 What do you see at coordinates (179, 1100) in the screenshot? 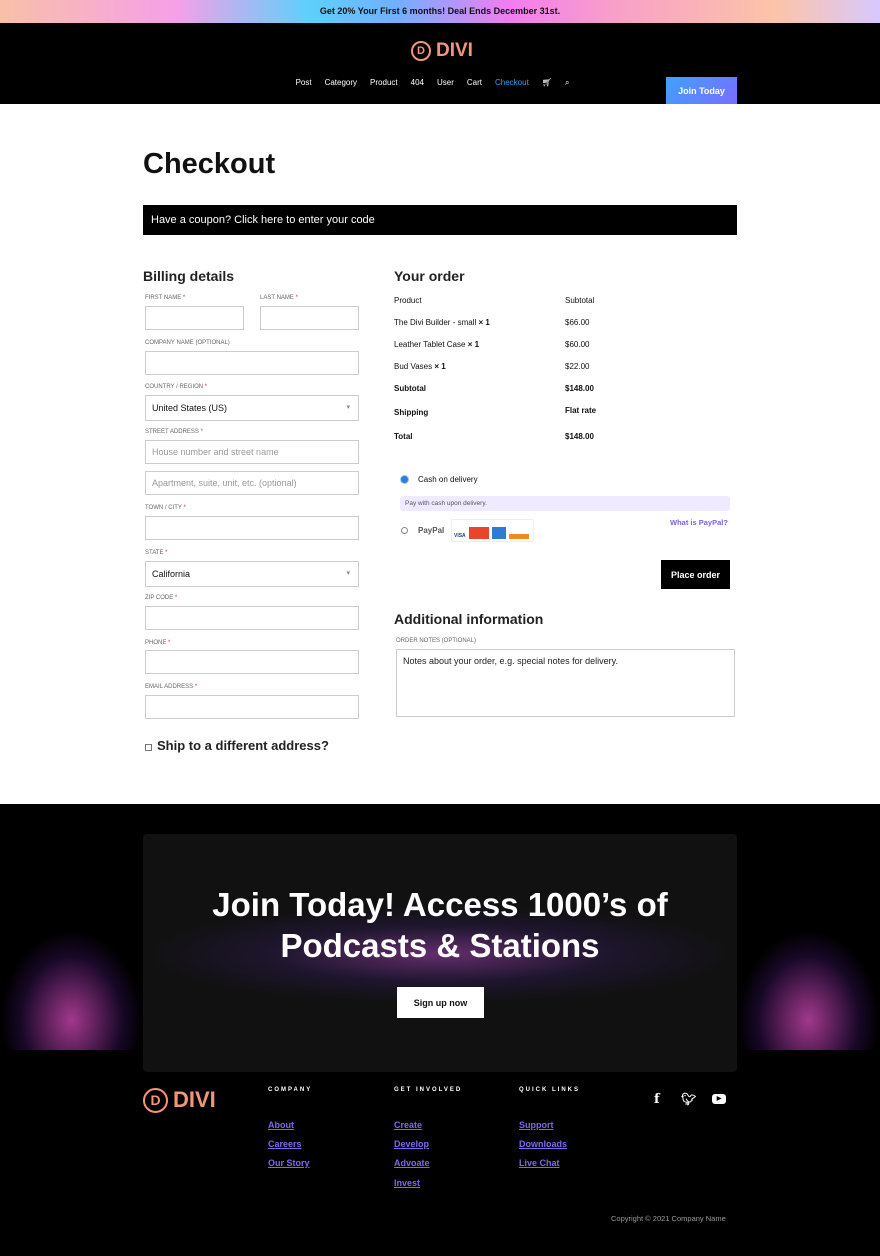
I see `footer-logo: D DIVI` at bounding box center [179, 1100].